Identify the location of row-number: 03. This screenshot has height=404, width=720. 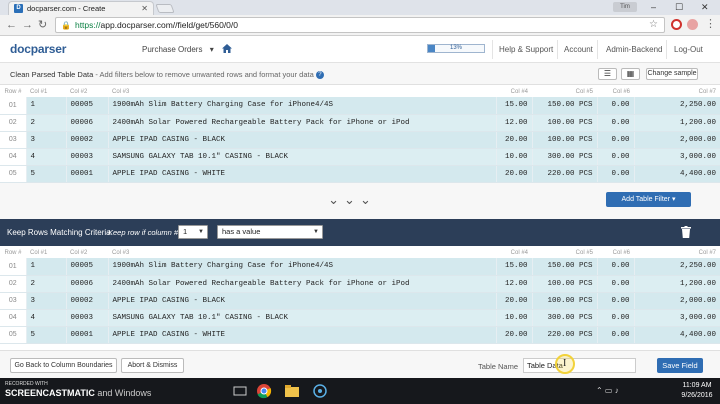
(13, 140).